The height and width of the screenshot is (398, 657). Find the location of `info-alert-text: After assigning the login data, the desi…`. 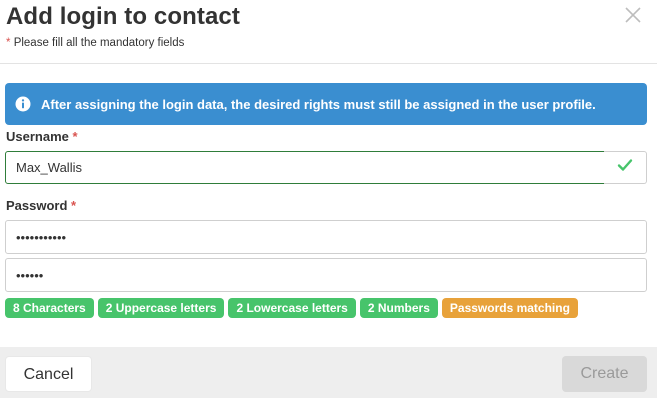

info-alert-text: After assigning the login data, the desi… is located at coordinates (318, 104).